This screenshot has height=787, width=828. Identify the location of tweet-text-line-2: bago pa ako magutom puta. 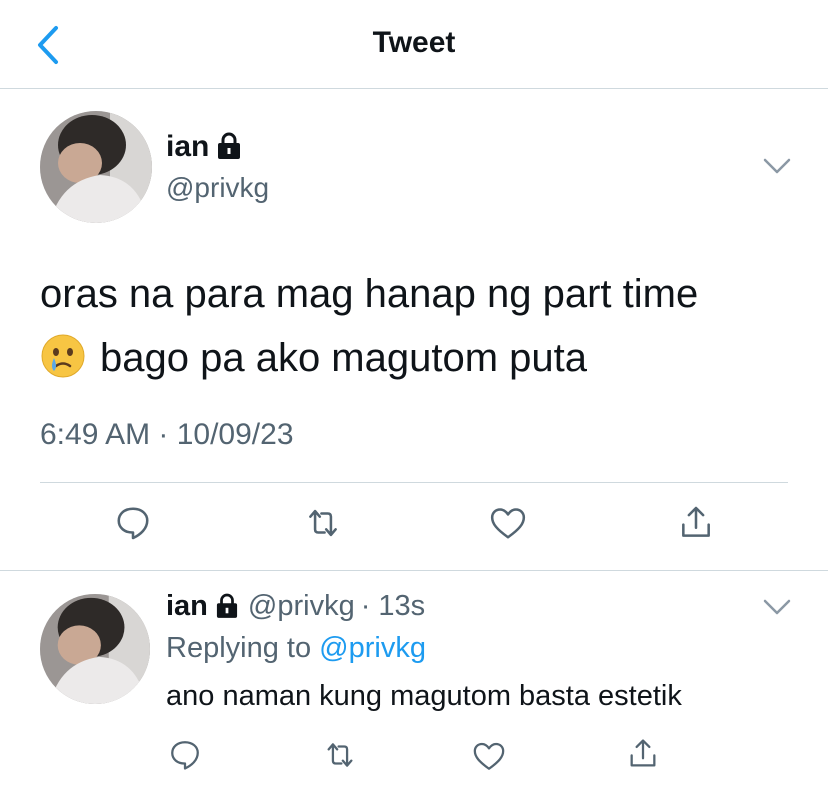
(420, 358).